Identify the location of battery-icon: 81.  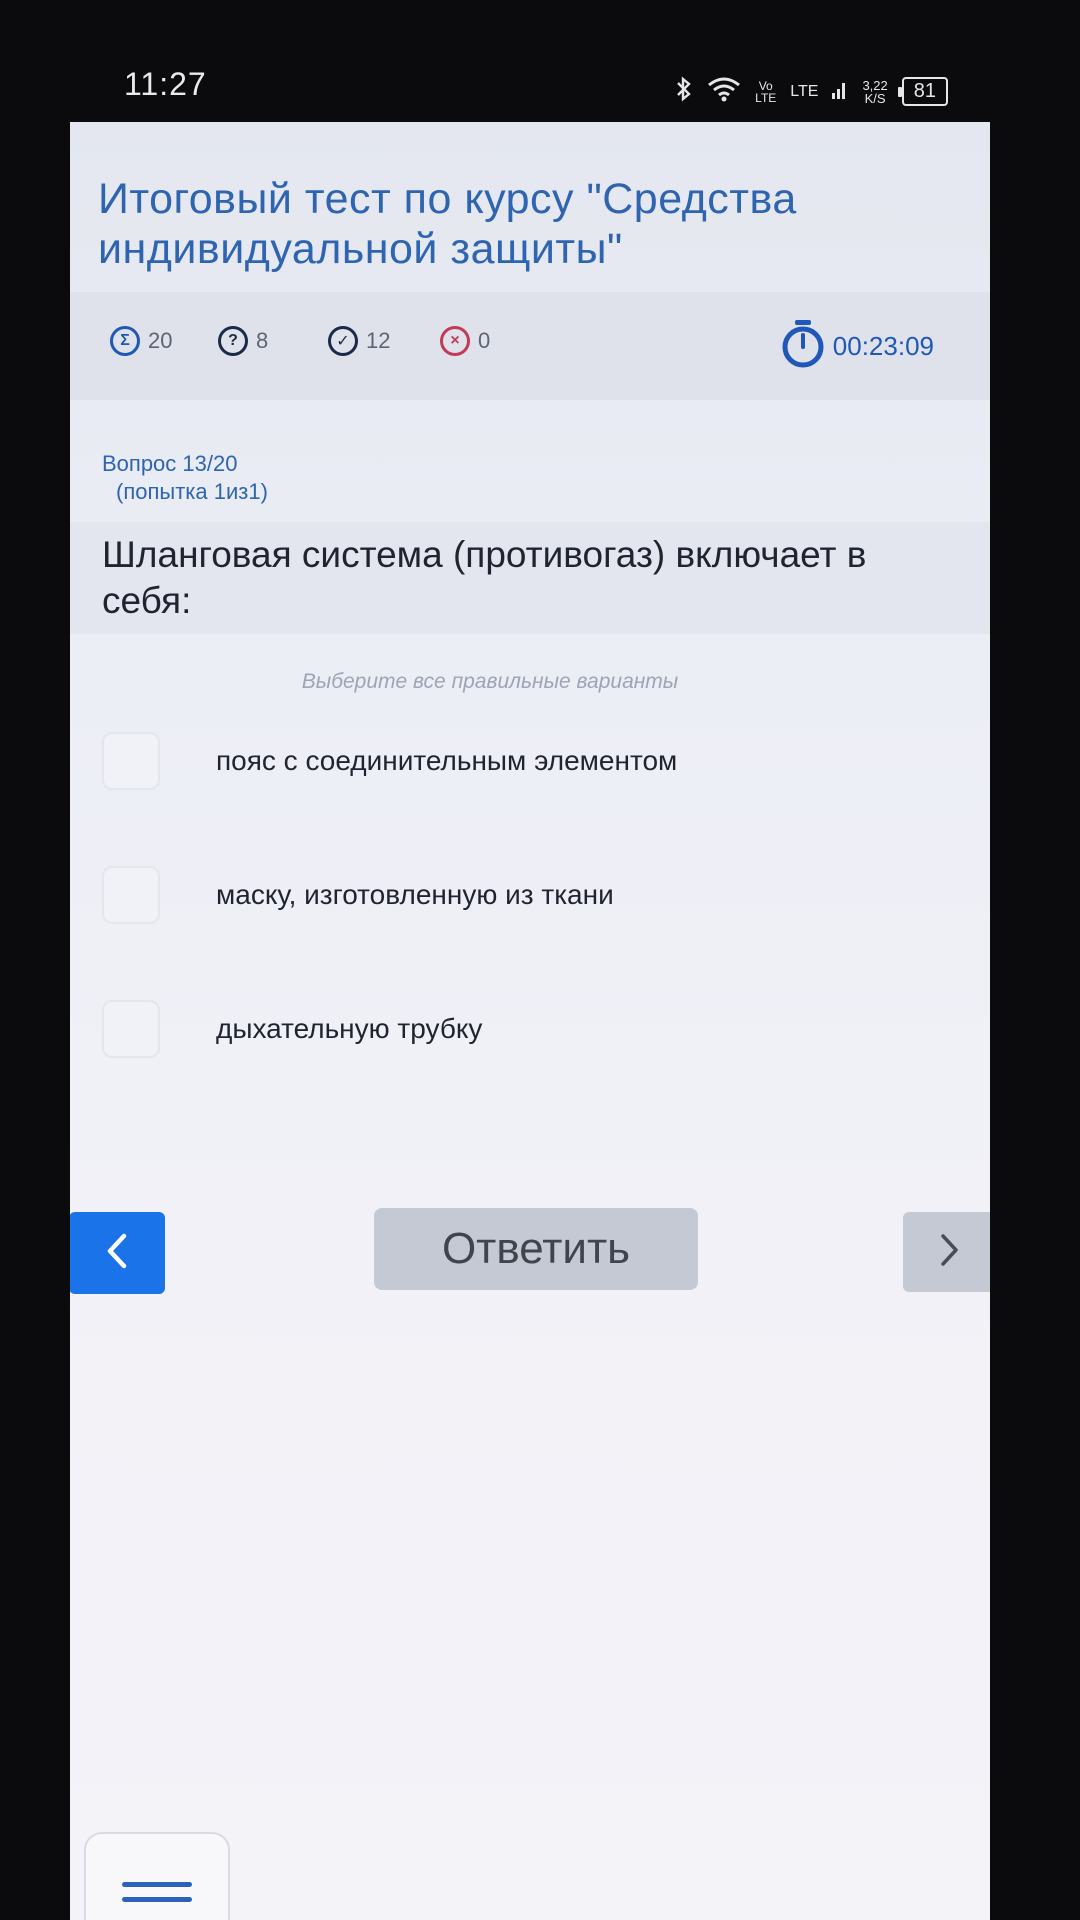
(922, 91).